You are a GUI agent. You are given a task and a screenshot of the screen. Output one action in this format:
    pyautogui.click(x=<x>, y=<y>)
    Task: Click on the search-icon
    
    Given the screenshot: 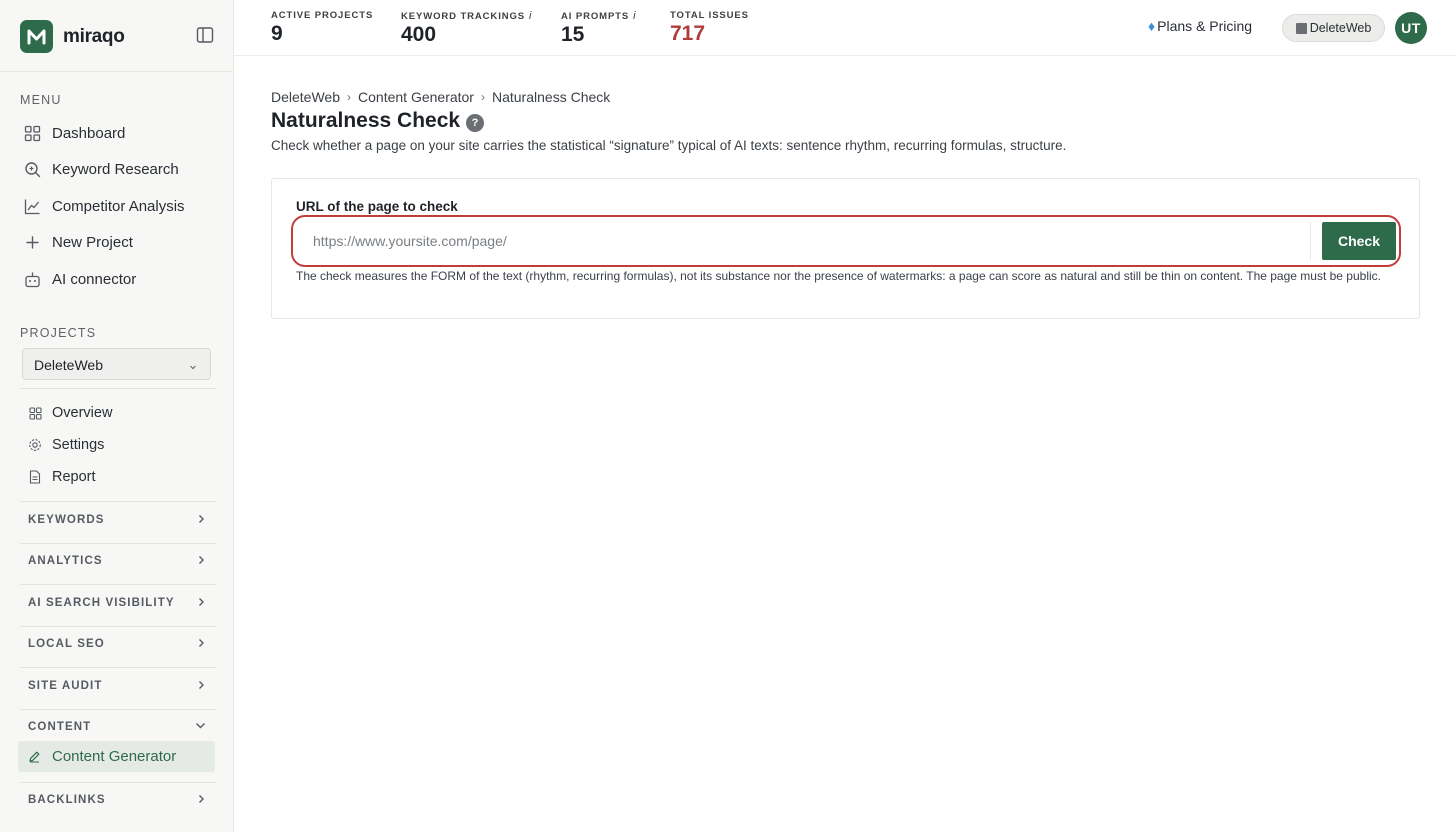 What is the action you would take?
    pyautogui.click(x=32, y=169)
    